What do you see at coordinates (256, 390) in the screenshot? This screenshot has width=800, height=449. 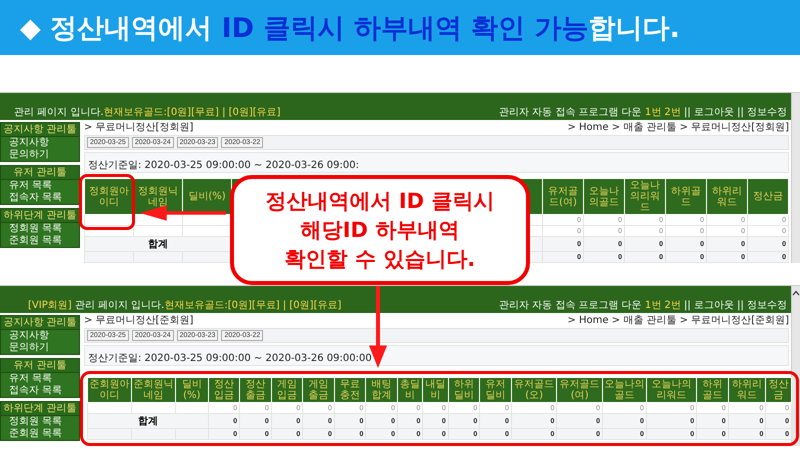 I see `column-header: 정산출금` at bounding box center [256, 390].